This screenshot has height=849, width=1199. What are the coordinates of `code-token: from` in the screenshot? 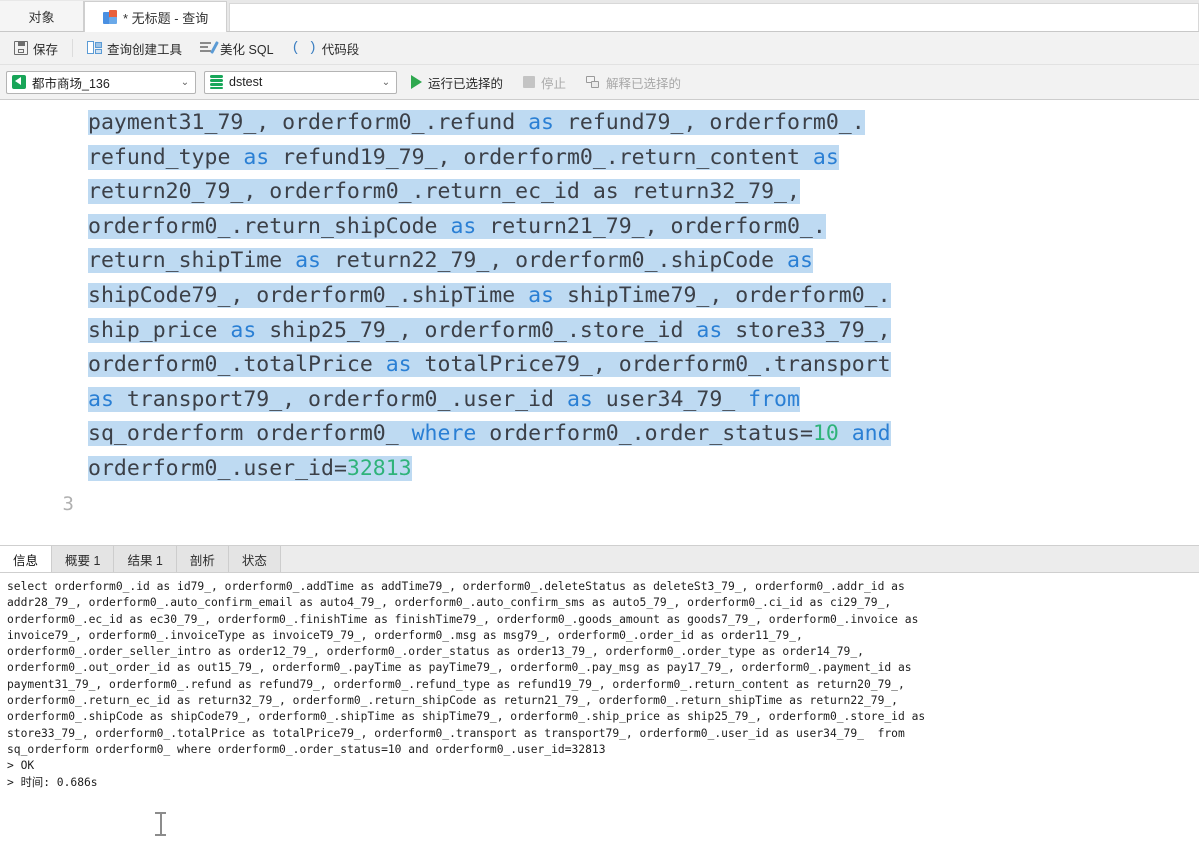 It's located at (774, 399).